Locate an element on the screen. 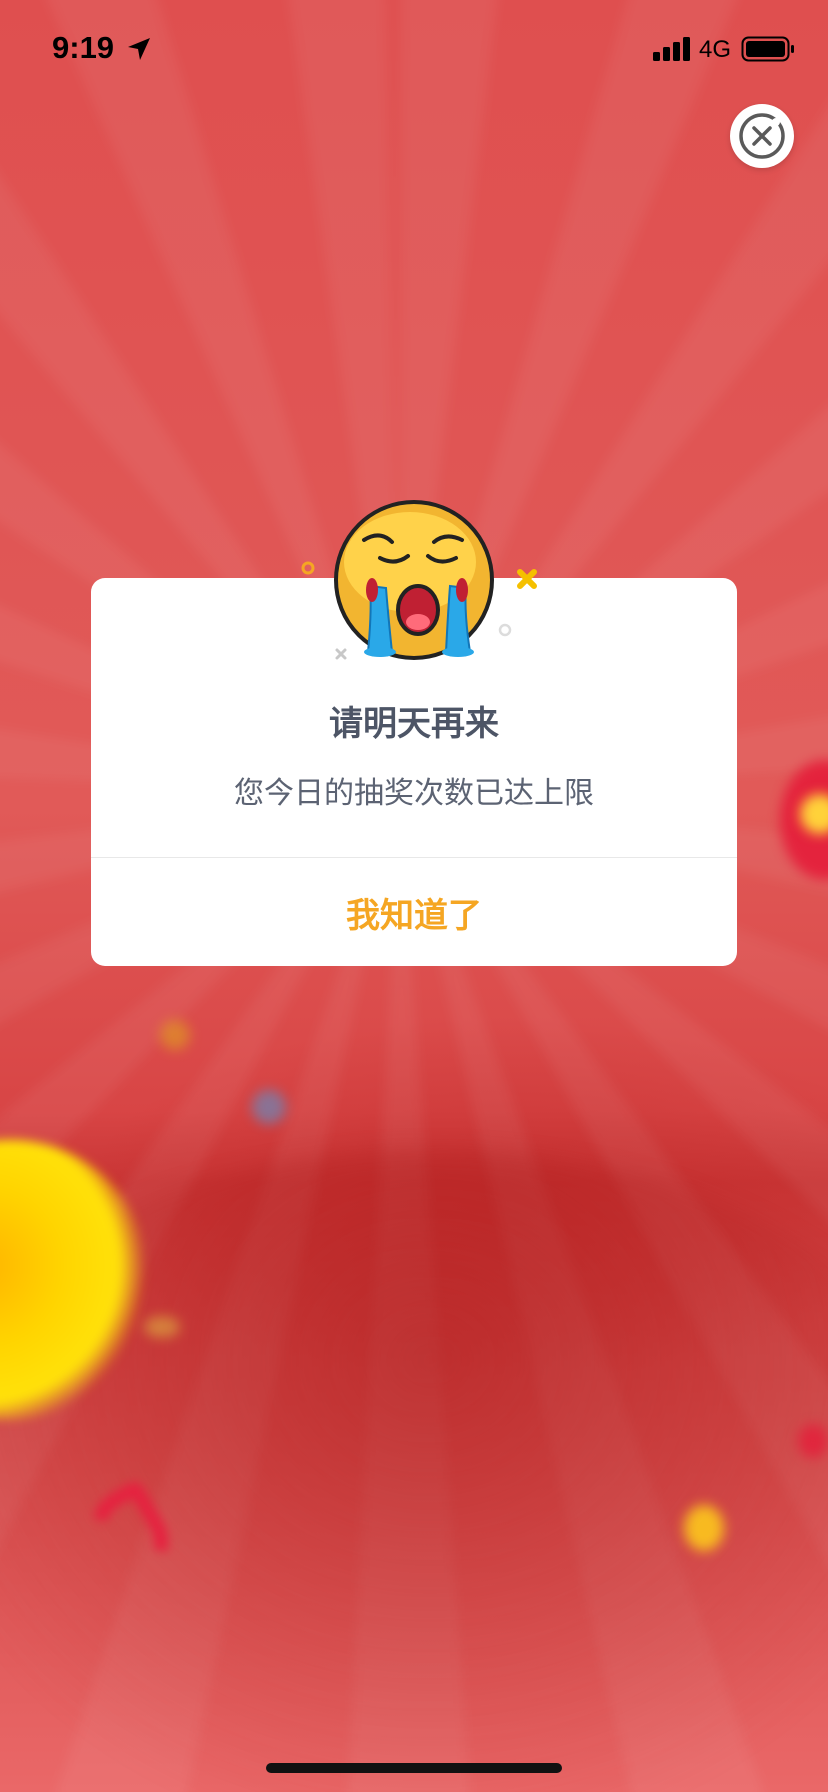 The height and width of the screenshot is (1792, 828). location-arrow-icon is located at coordinates (139, 49).